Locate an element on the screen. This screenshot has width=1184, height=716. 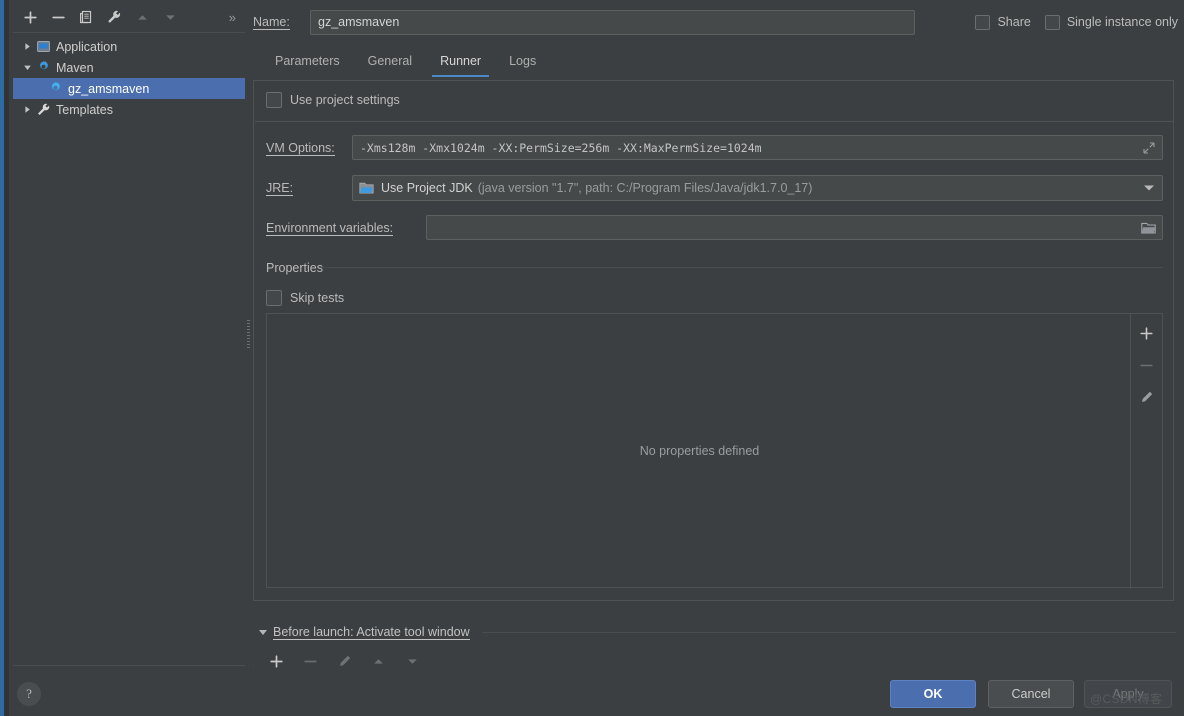
sidebar-splitter is located at coordinates (249, 334).